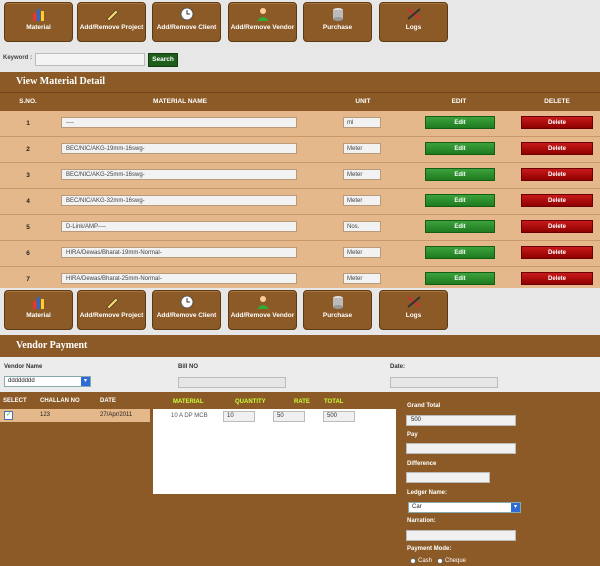 The height and width of the screenshot is (566, 600). Describe the element at coordinates (337, 27) in the screenshot. I see `nav-label: Purchase` at that location.